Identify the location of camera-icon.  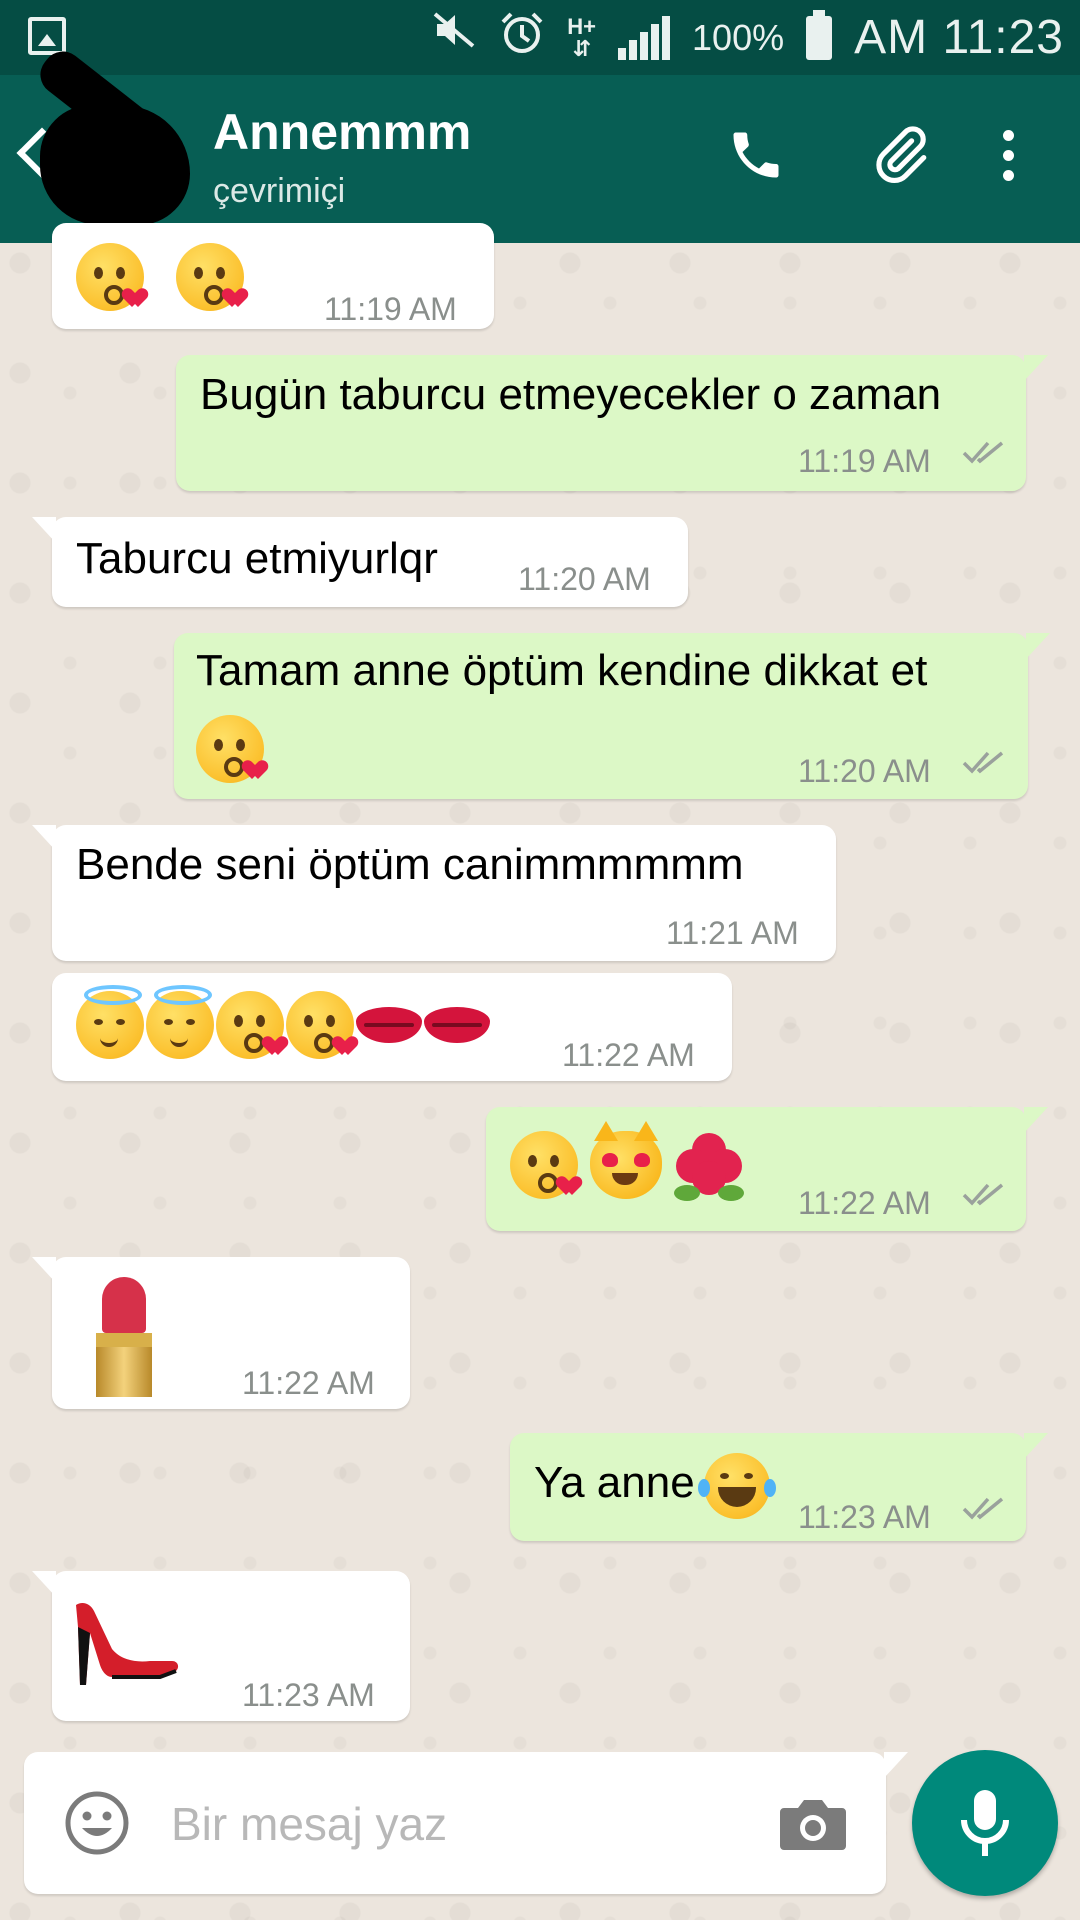
(813, 1824).